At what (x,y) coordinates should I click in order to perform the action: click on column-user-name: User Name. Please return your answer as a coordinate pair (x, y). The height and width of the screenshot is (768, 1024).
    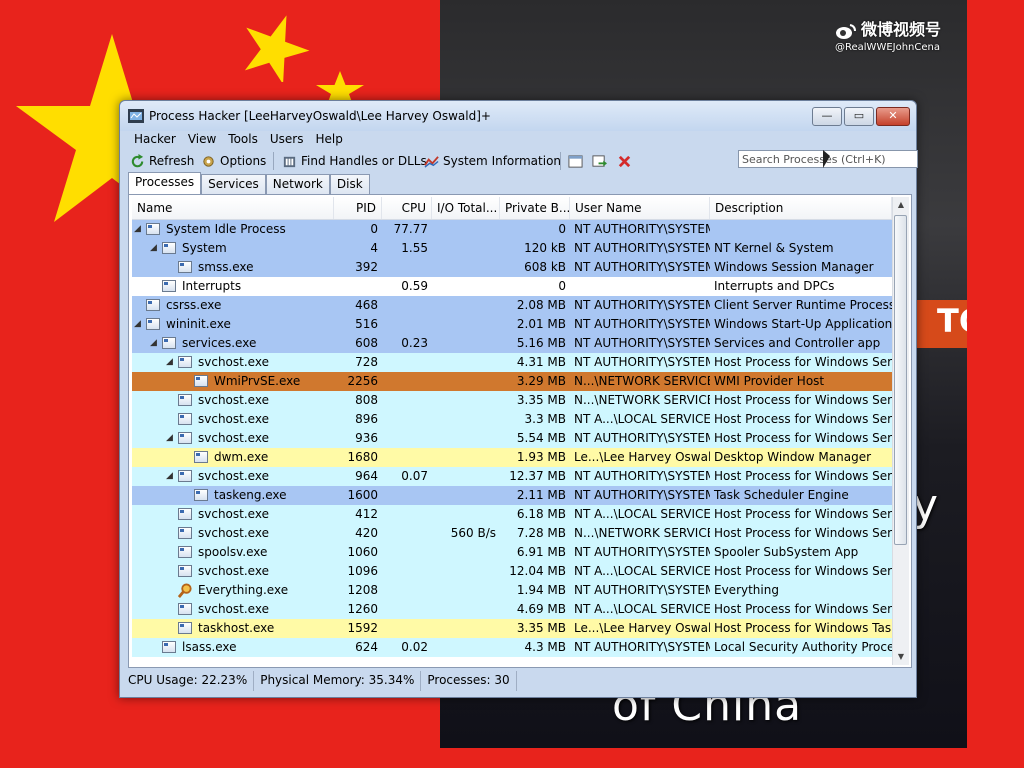
    Looking at the image, I should click on (640, 208).